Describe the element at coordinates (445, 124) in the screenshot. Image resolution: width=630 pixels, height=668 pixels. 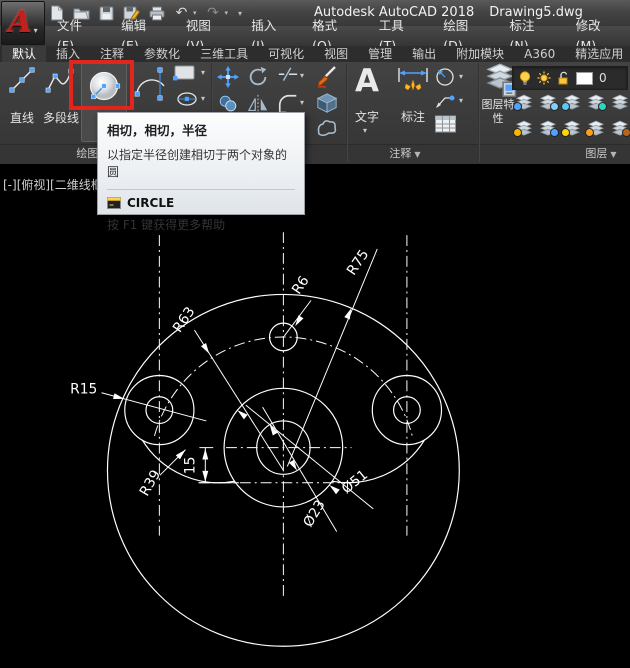
I see `table-tool-icon` at that location.